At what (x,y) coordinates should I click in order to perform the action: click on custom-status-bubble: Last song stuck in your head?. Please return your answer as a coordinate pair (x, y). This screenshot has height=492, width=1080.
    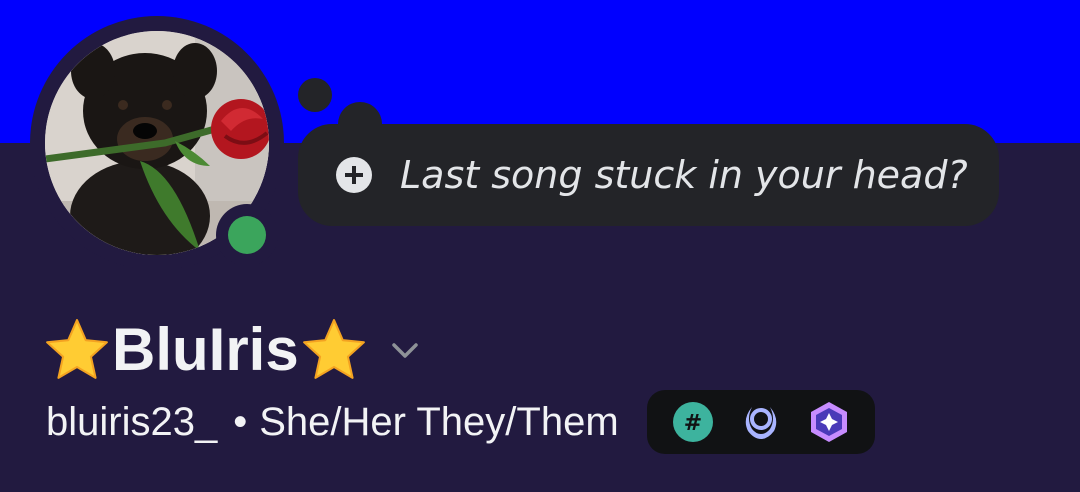
    Looking at the image, I should click on (648, 175).